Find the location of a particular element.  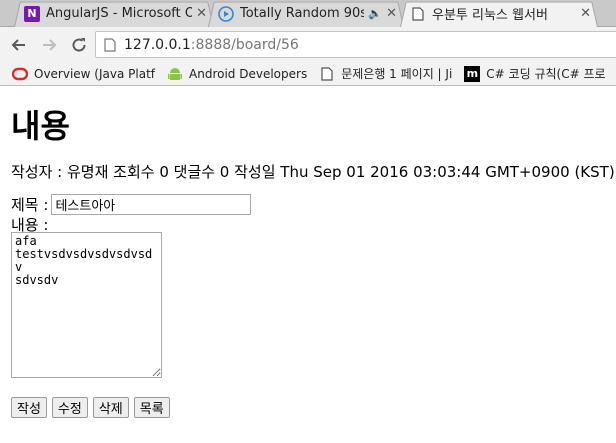

bookmark-question-bank: 문제은행 1 페이지 | Ji is located at coordinates (385, 74).